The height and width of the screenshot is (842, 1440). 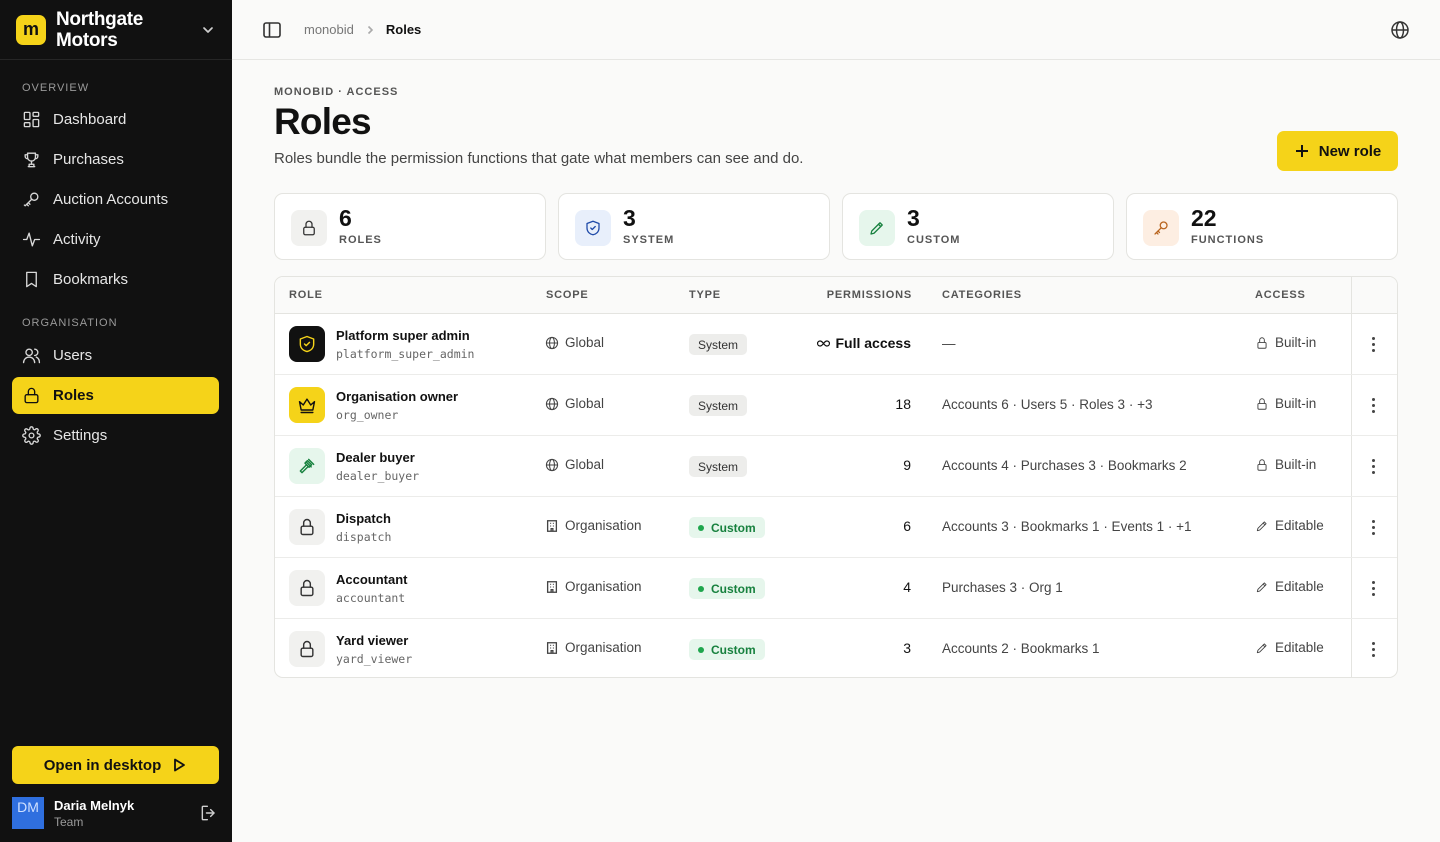 I want to click on column-header-scope: SCOPE, so click(x=567, y=295).